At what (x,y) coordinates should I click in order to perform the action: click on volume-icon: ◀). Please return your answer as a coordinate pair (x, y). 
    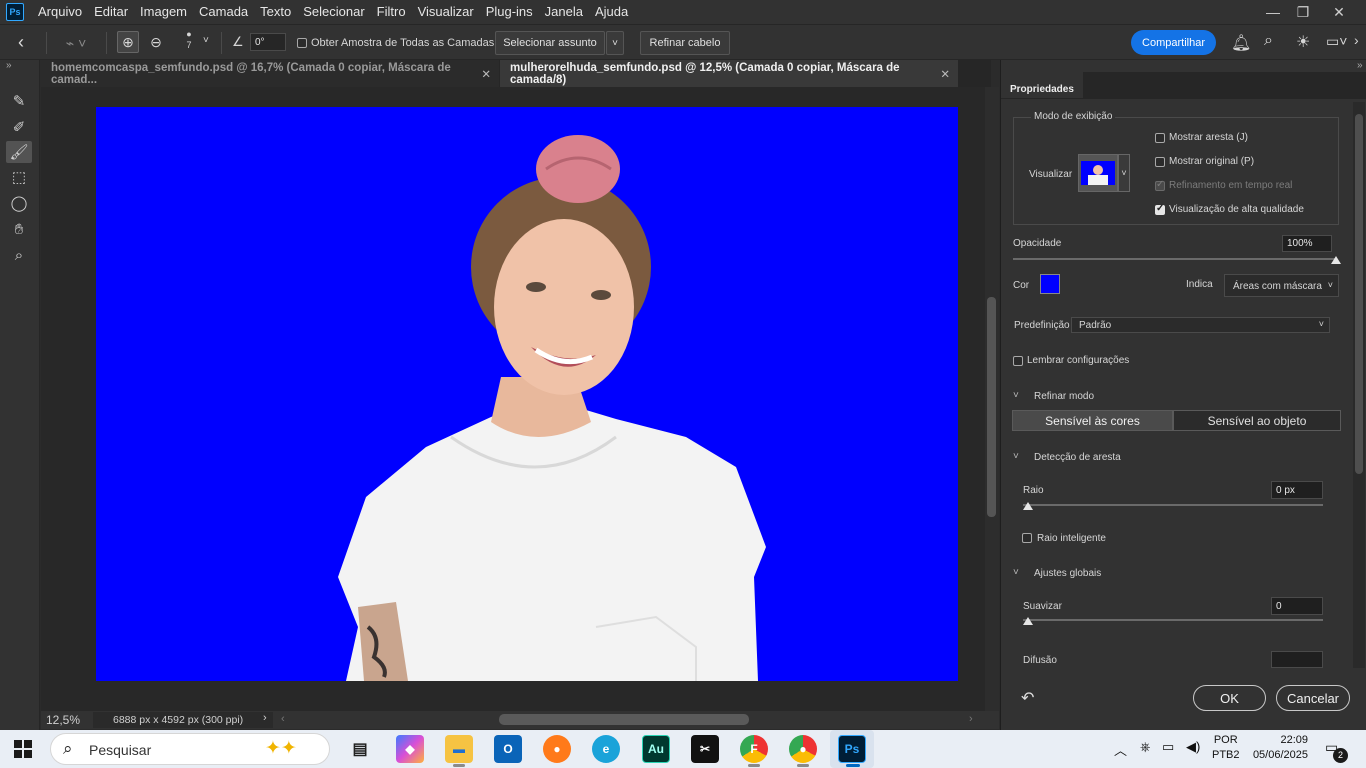
    Looking at the image, I should click on (1193, 747).